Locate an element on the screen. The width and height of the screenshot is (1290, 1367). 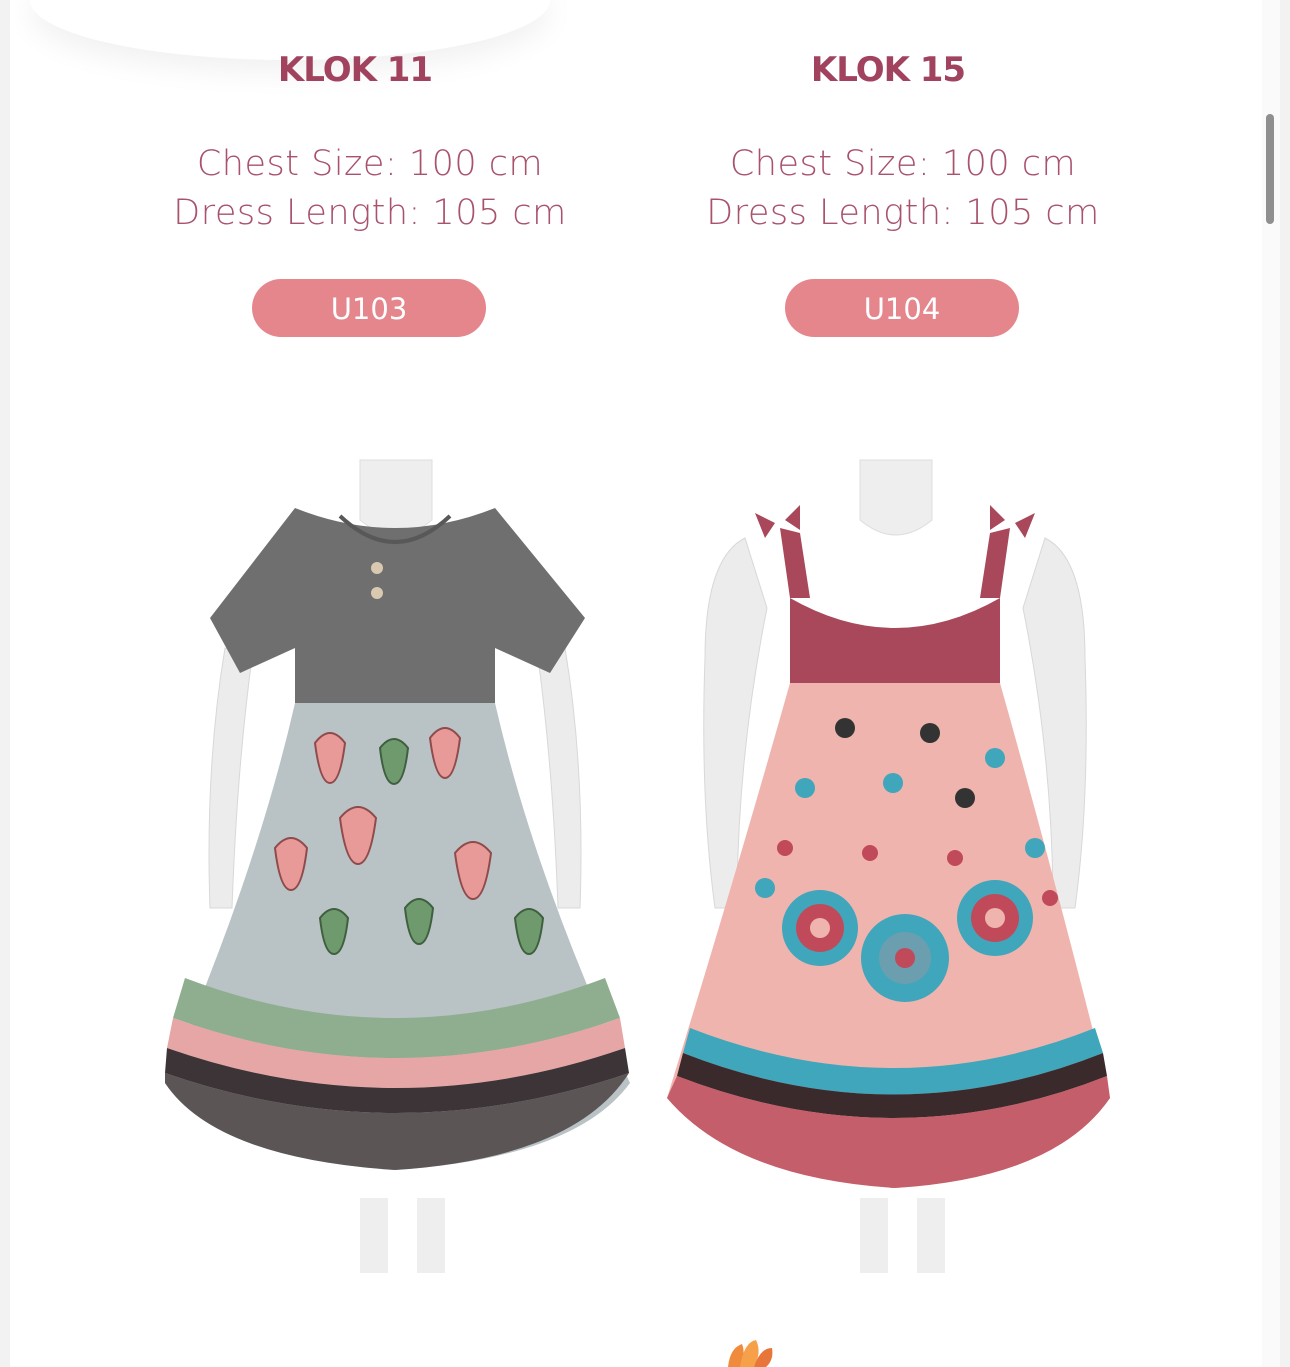
product-title: KLOK 15 is located at coordinates (888, 70).